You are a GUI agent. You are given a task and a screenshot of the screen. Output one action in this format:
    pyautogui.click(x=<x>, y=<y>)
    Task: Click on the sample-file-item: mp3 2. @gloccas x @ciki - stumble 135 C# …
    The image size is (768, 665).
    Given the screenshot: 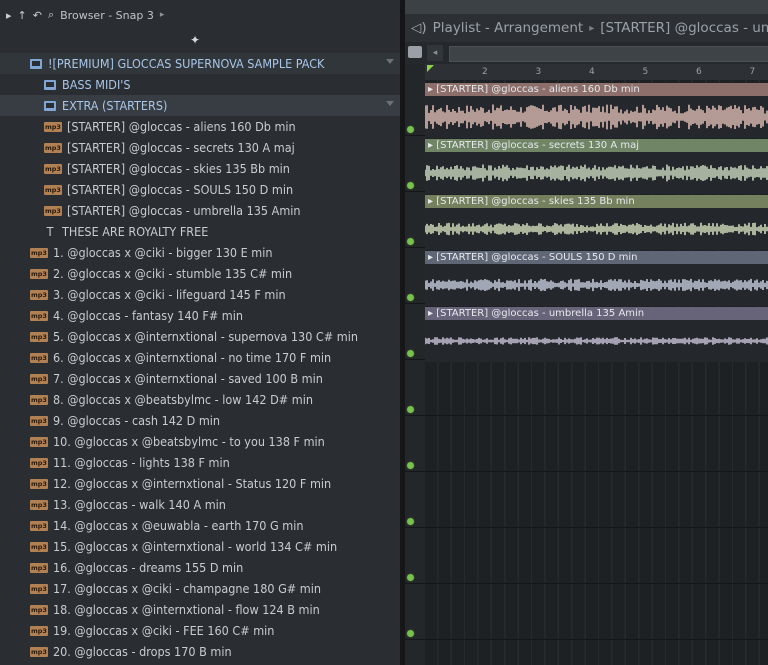 What is the action you would take?
    pyautogui.click(x=200, y=273)
    